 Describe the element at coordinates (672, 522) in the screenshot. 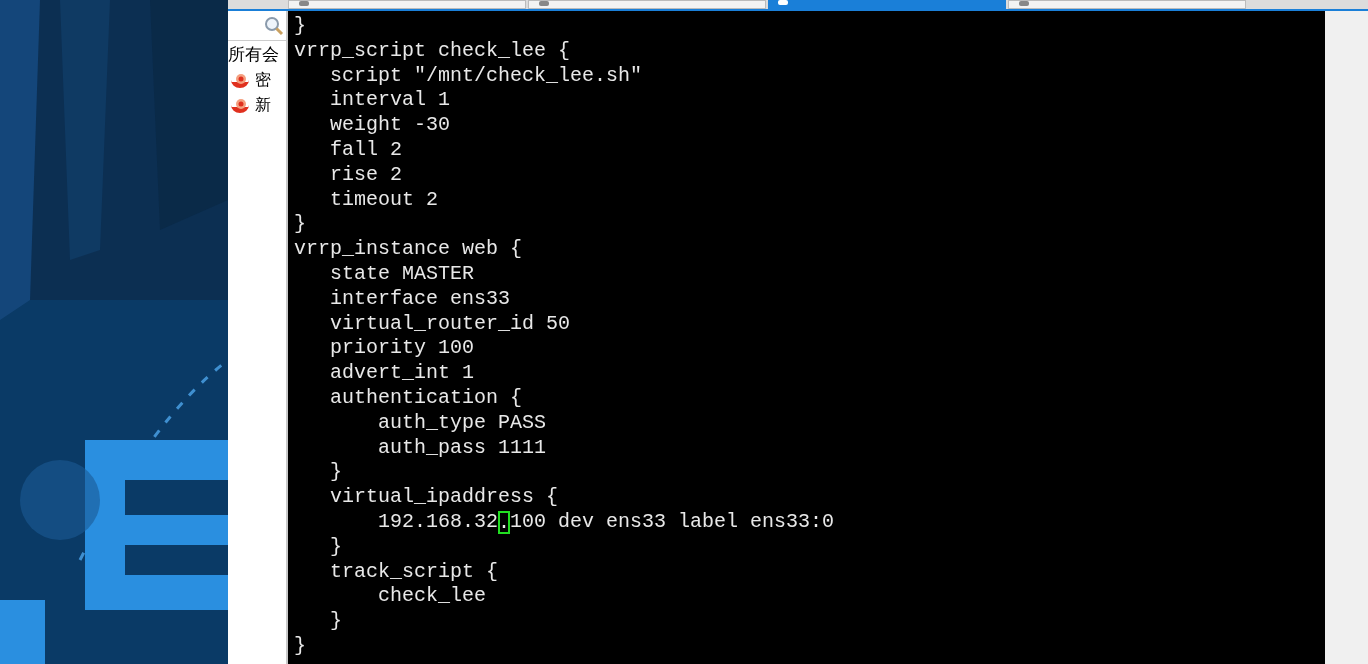

I see `terminal-line: 100 dev ens33 label ens33:0` at that location.